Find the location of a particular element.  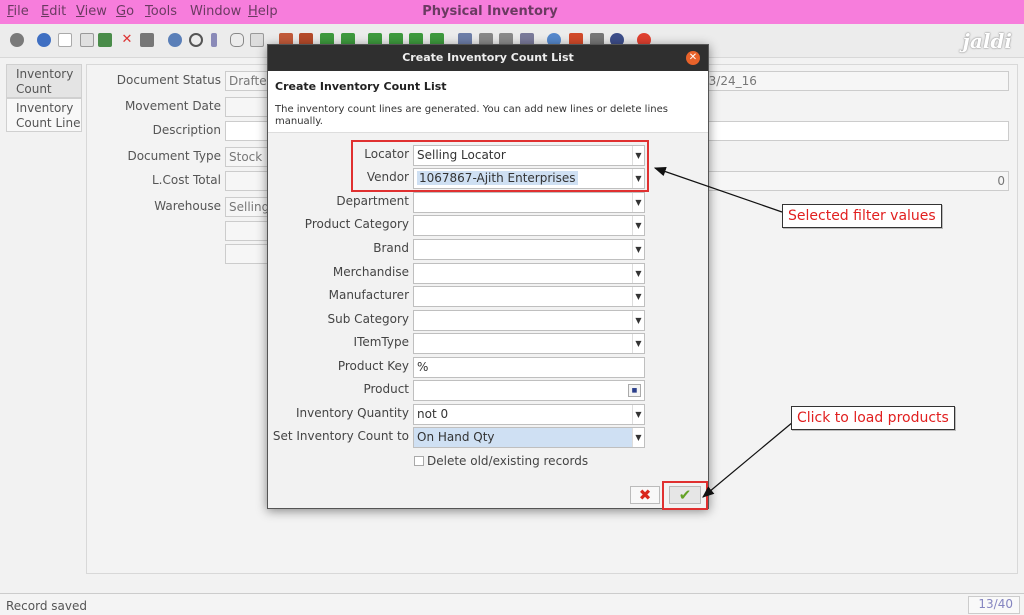

cancel-button: ✖ is located at coordinates (645, 495).